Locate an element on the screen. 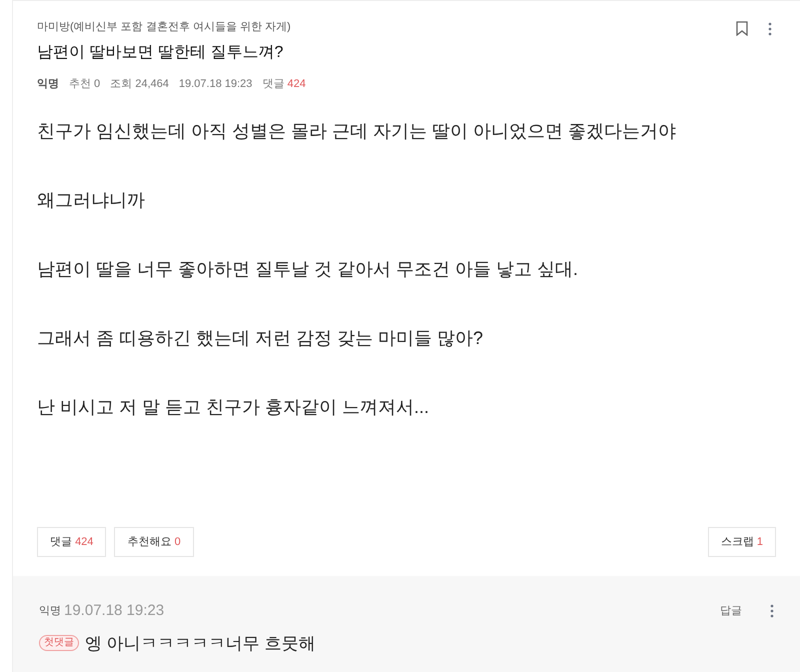  post-date: 19.07.18 19:23 is located at coordinates (215, 84).